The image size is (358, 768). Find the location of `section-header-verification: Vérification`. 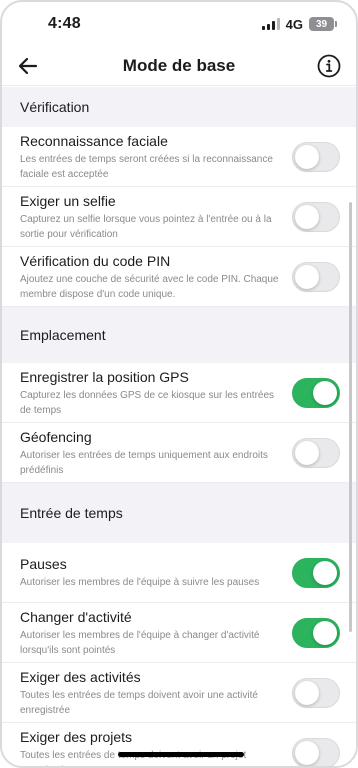

section-header-verification: Vérification is located at coordinates (179, 107).